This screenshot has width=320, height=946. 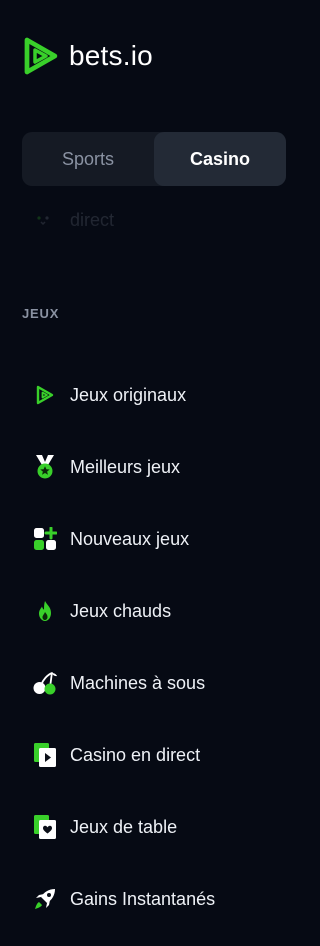 I want to click on menu-item-label: Meilleurs jeux, so click(x=125, y=466).